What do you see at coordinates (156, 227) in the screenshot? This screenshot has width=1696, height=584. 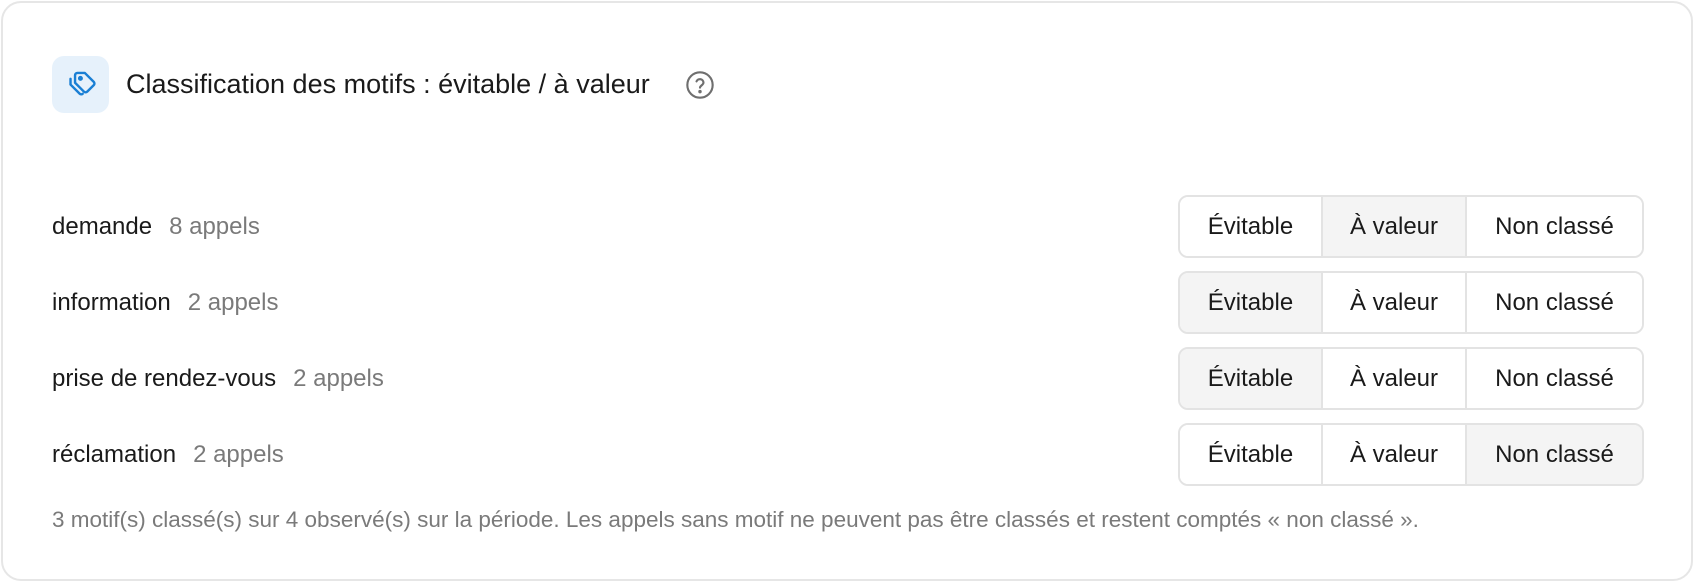 I see `motif-label: demande 8 appels` at bounding box center [156, 227].